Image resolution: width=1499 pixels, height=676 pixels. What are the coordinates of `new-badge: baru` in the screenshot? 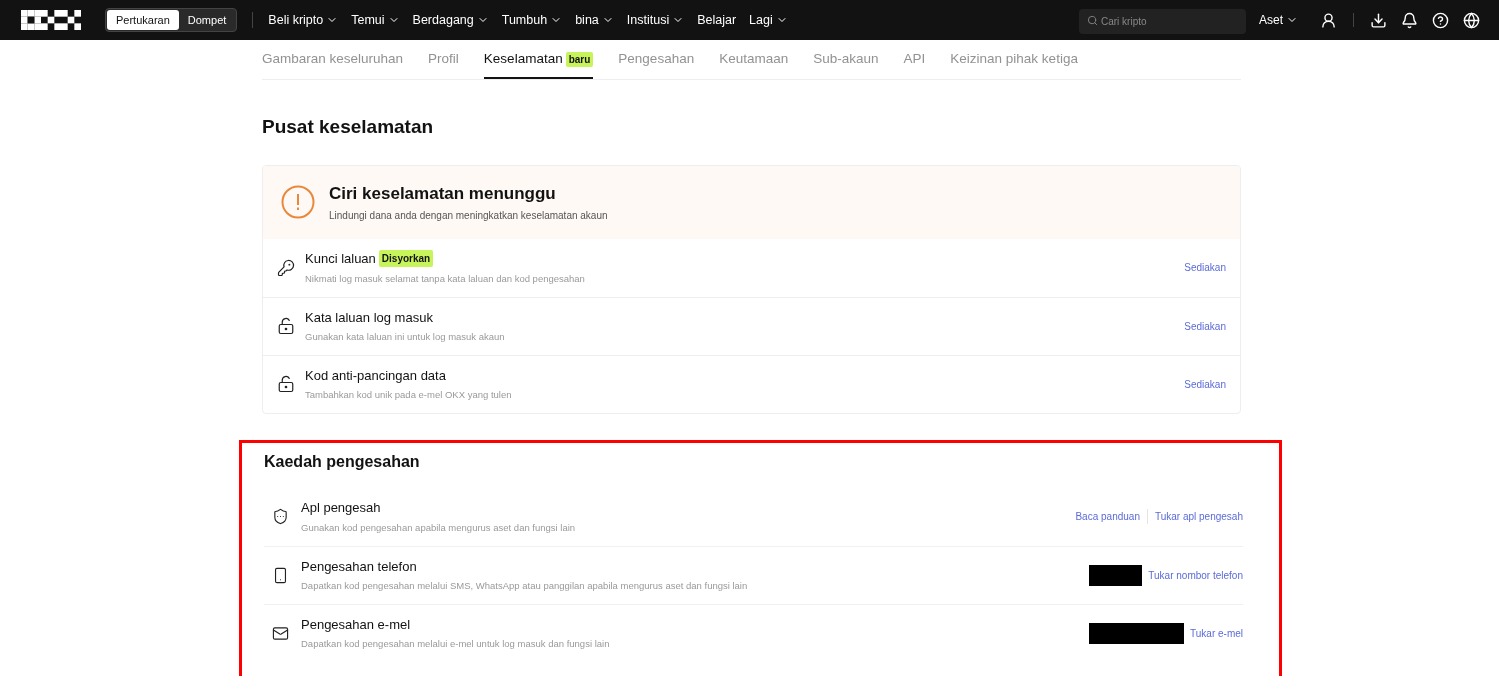 It's located at (579, 59).